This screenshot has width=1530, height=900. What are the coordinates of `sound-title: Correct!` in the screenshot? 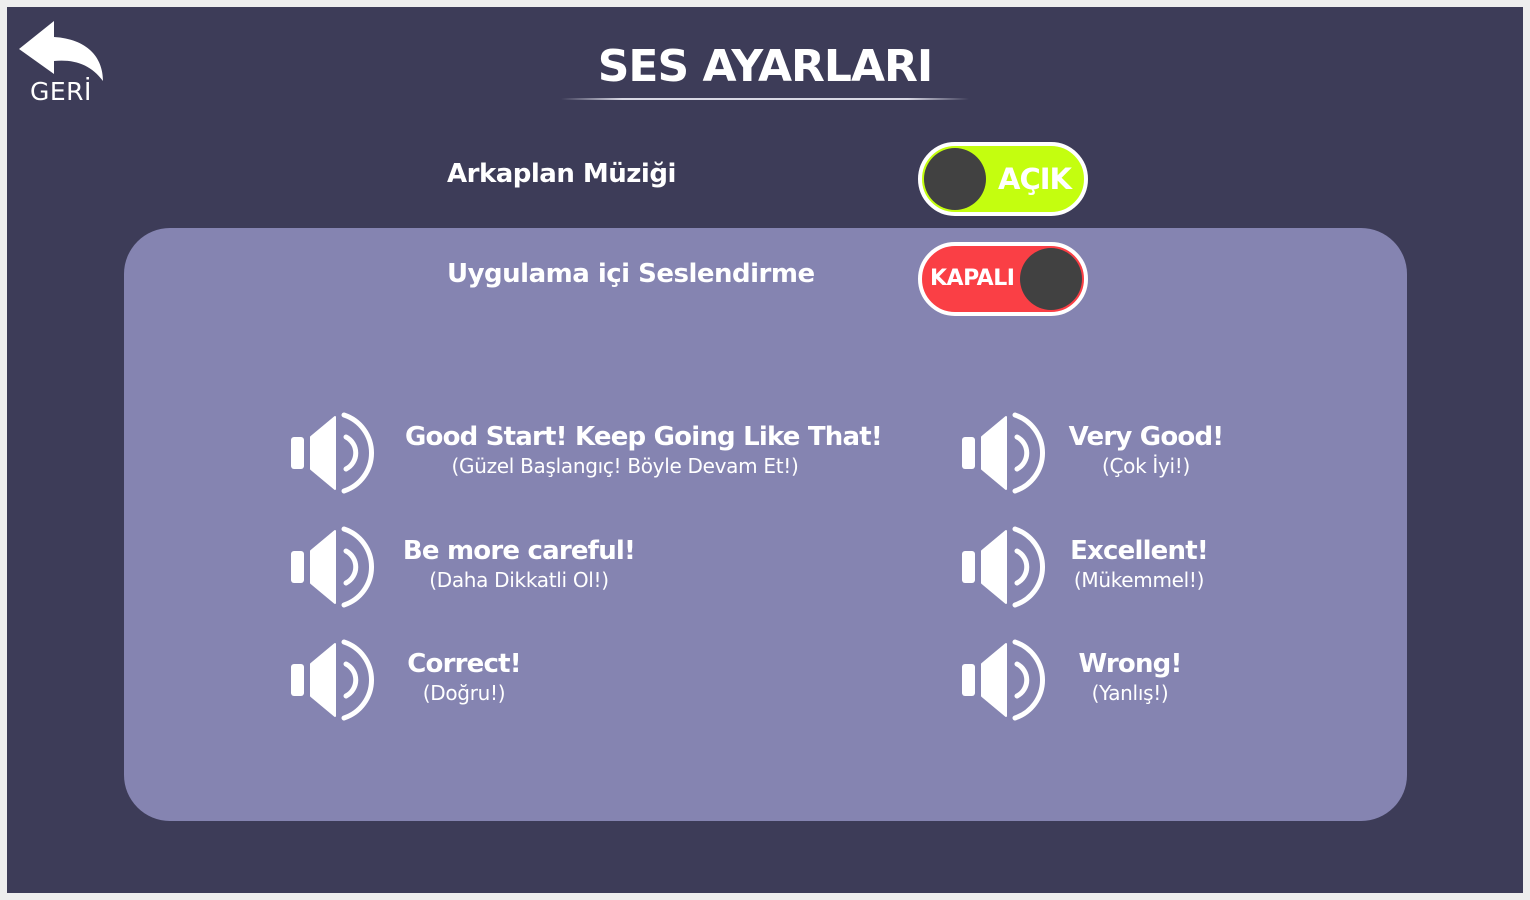 It's located at (464, 664).